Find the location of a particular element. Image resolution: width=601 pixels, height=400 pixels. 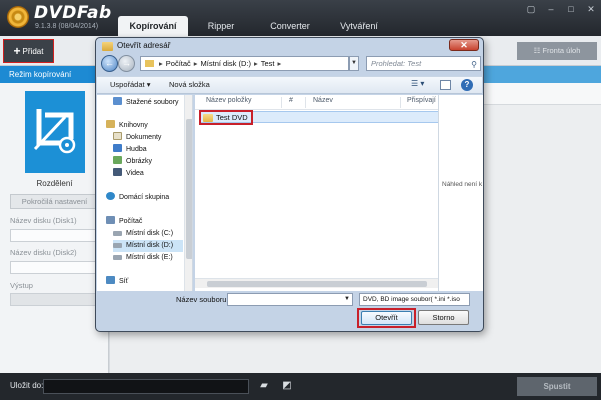

output-select is located at coordinates (57, 299).